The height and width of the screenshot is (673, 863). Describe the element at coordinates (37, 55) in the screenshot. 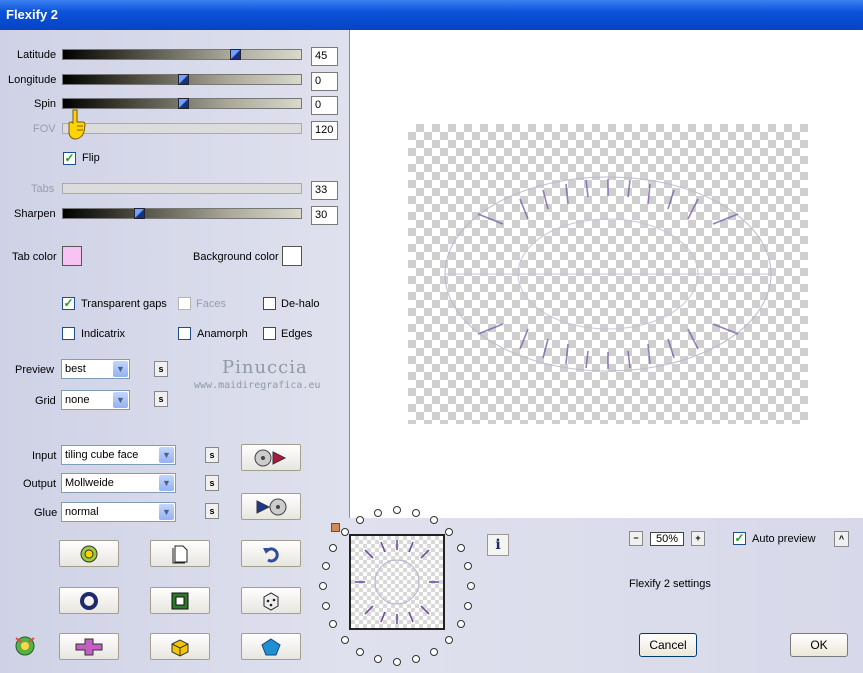

I see `latitude-label: Latitude` at that location.